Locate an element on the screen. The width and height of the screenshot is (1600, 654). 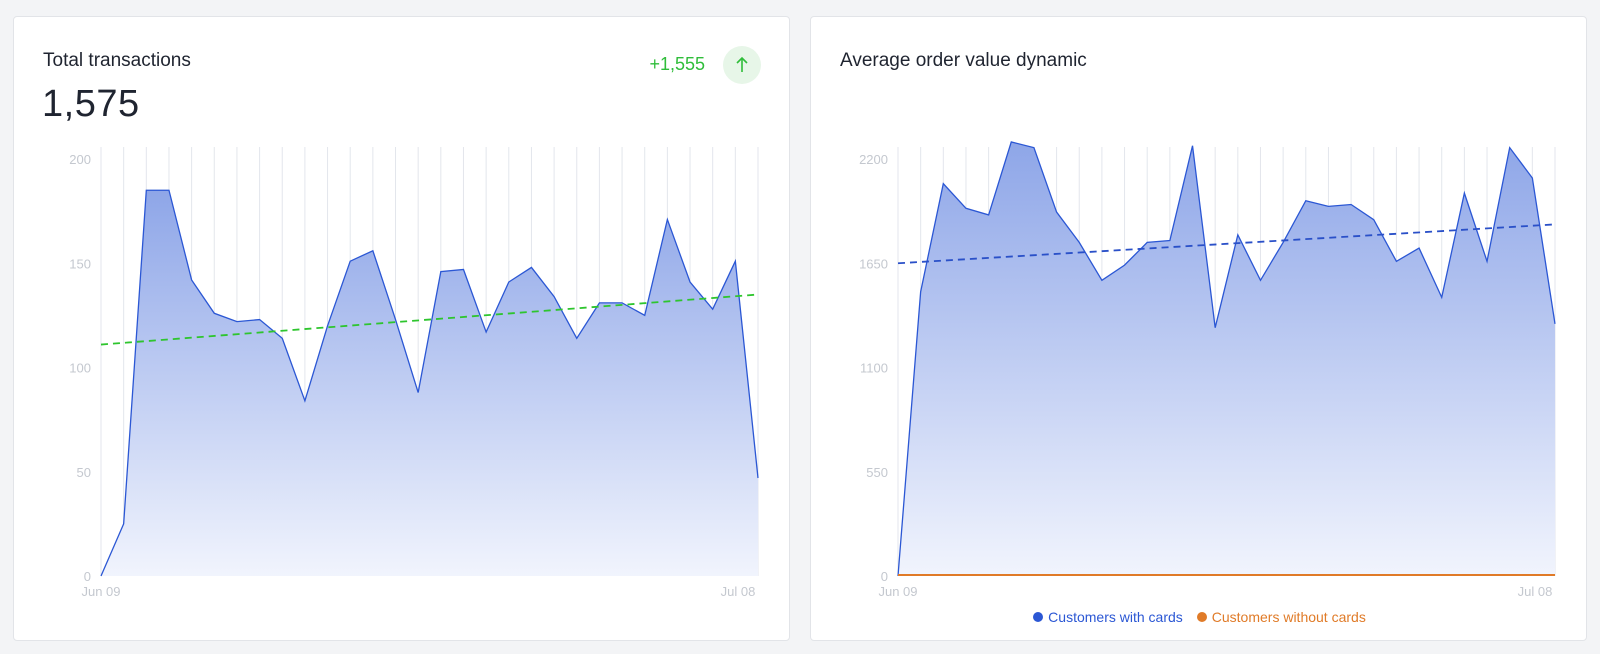
legend-label: Customers without cards is located at coordinates (1288, 617).